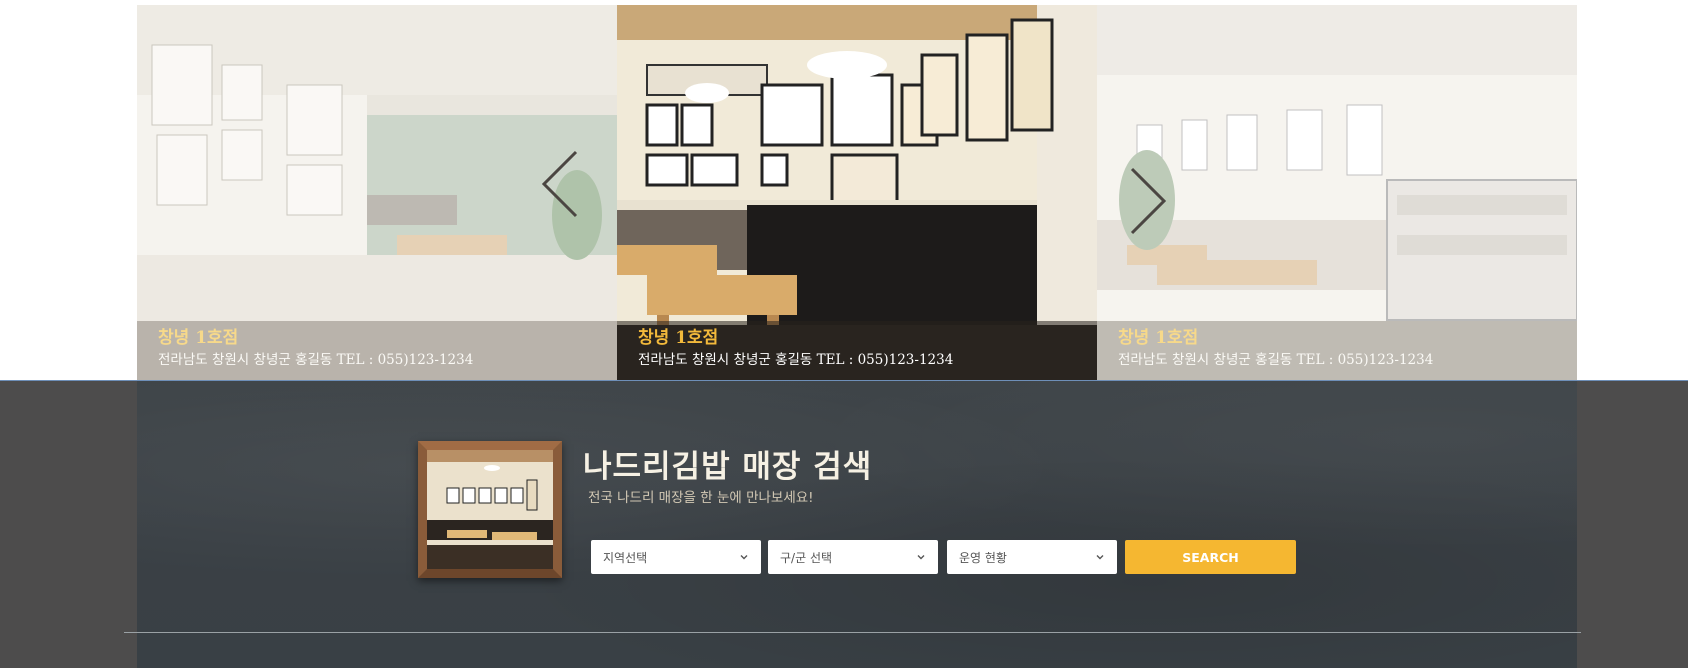 The width and height of the screenshot is (1688, 668). I want to click on chevron-right-icon, so click(1148, 201).